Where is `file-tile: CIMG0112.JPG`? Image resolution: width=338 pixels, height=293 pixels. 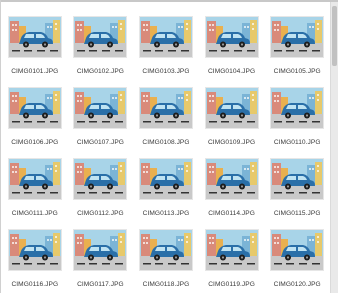 file-tile: CIMG0112.JPG is located at coordinates (101, 183).